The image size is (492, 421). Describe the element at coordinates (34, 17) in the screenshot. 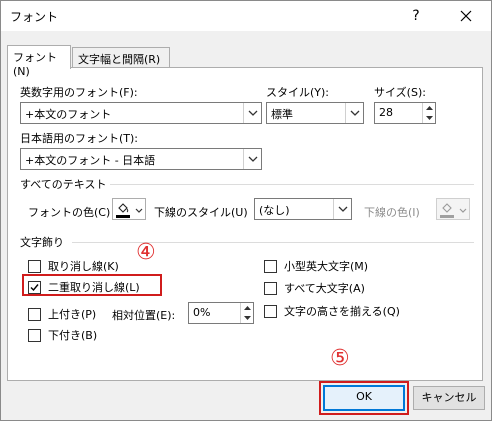

I see `window-title: フォント` at that location.